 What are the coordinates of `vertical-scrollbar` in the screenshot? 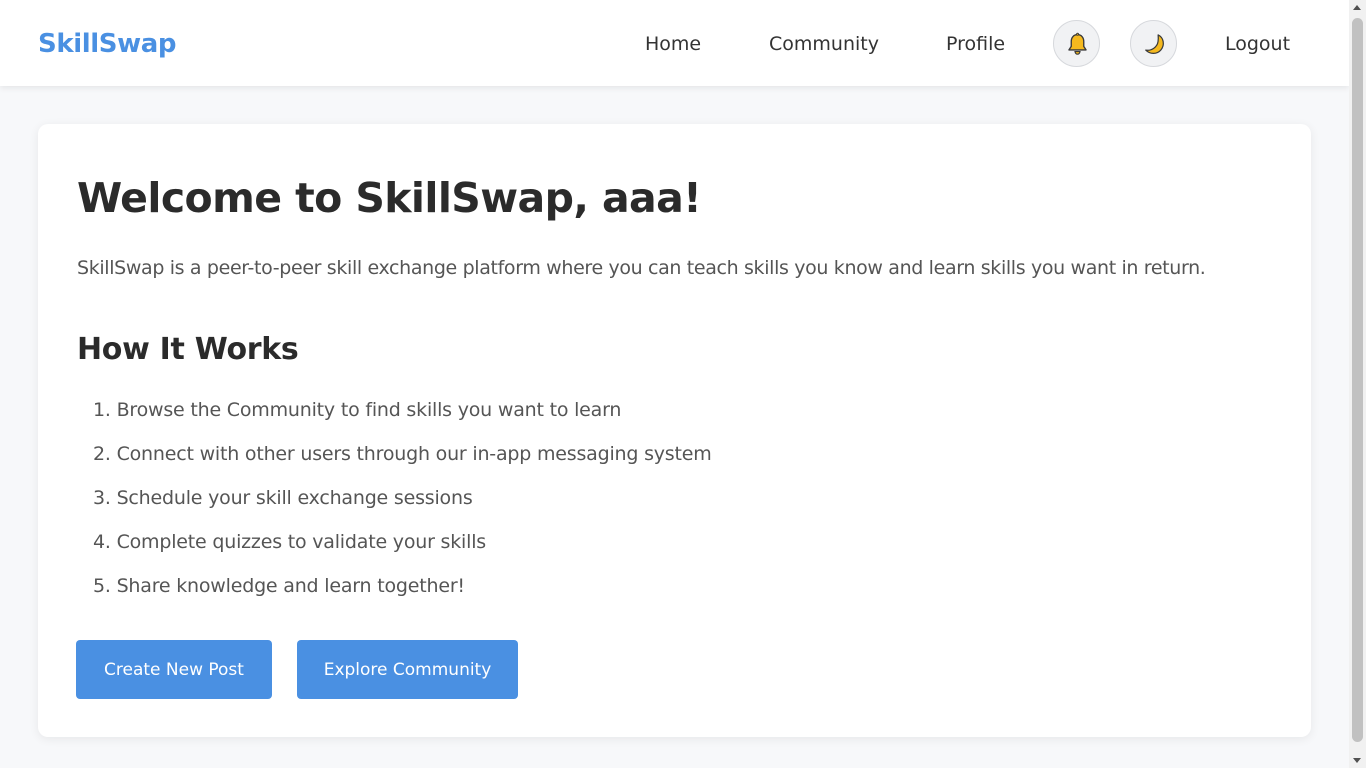 It's located at (1357, 384).